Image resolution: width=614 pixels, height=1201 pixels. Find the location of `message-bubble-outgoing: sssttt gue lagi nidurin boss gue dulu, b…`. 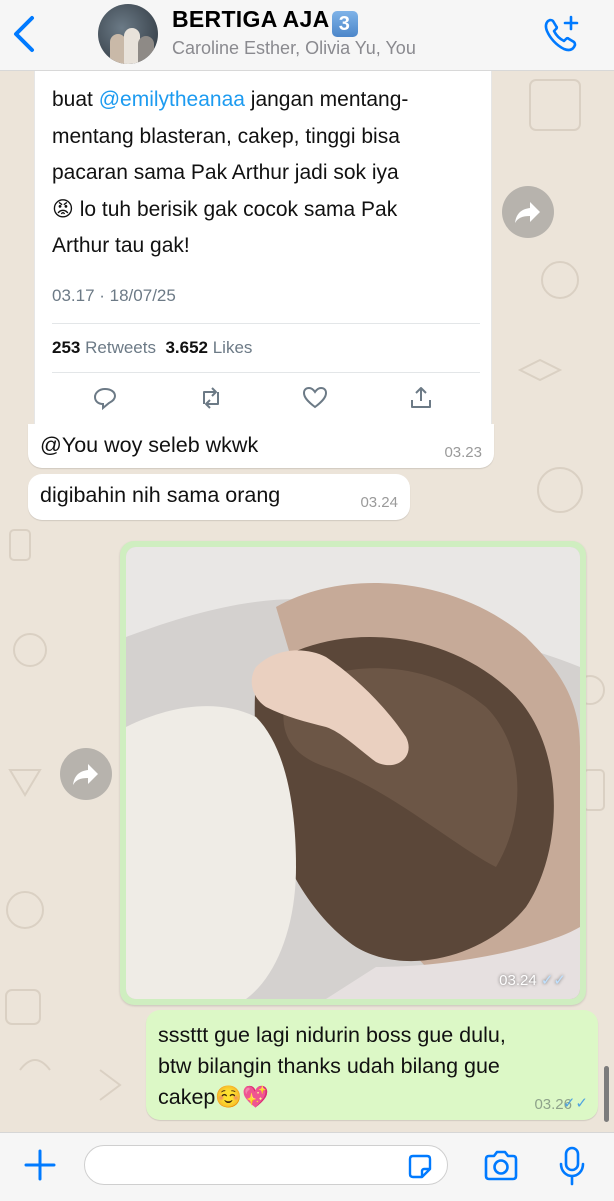

message-bubble-outgoing: sssttt gue lagi nidurin boss gue dulu, b… is located at coordinates (372, 1065).